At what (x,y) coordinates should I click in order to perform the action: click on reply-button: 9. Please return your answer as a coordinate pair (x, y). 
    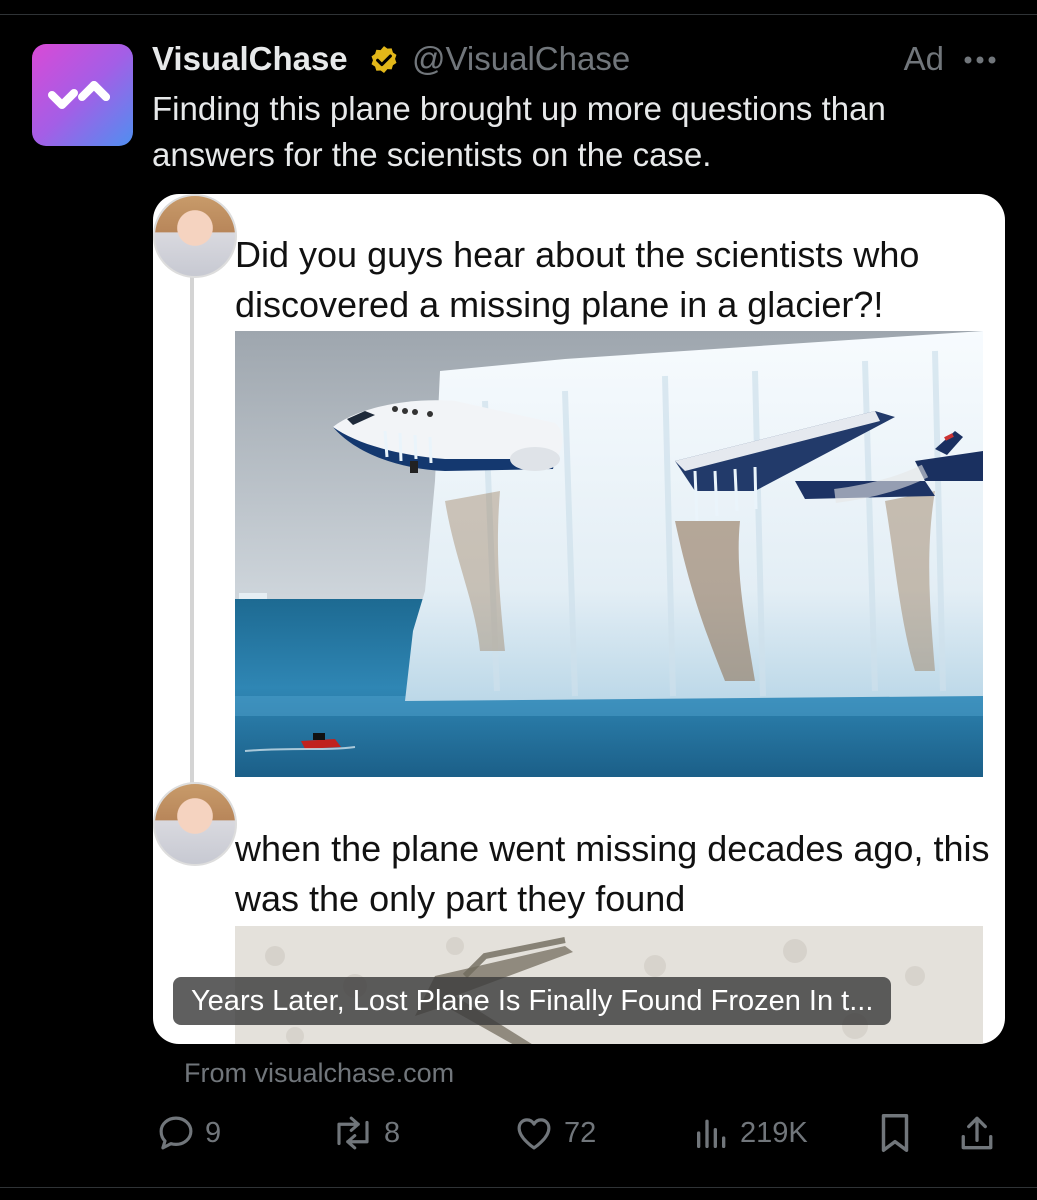
    Looking at the image, I should click on (188, 1133).